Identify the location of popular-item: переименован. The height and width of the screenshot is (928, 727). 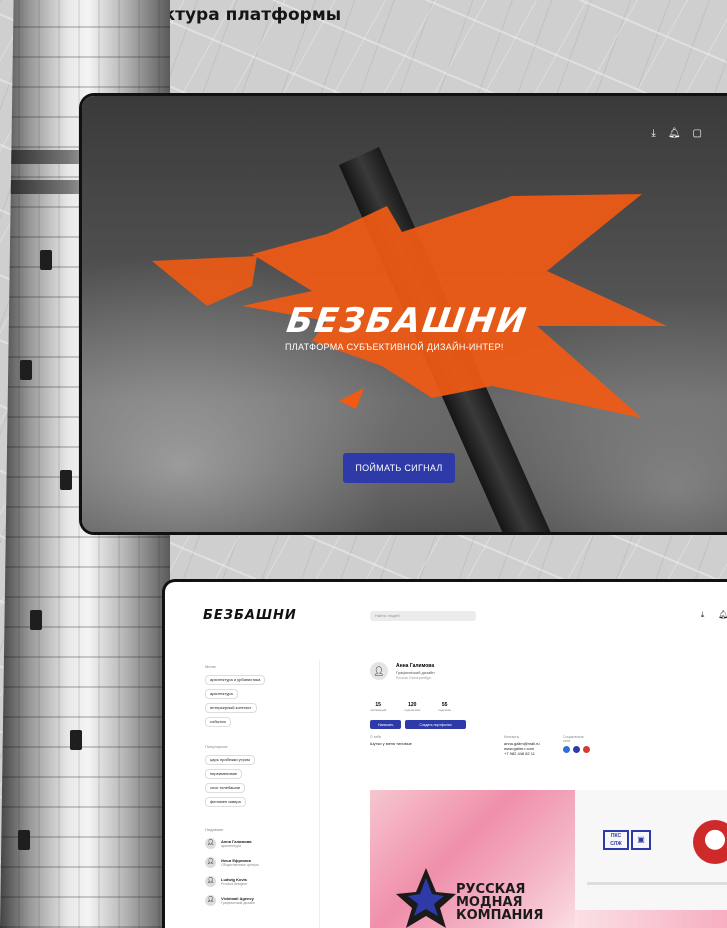
(223, 774).